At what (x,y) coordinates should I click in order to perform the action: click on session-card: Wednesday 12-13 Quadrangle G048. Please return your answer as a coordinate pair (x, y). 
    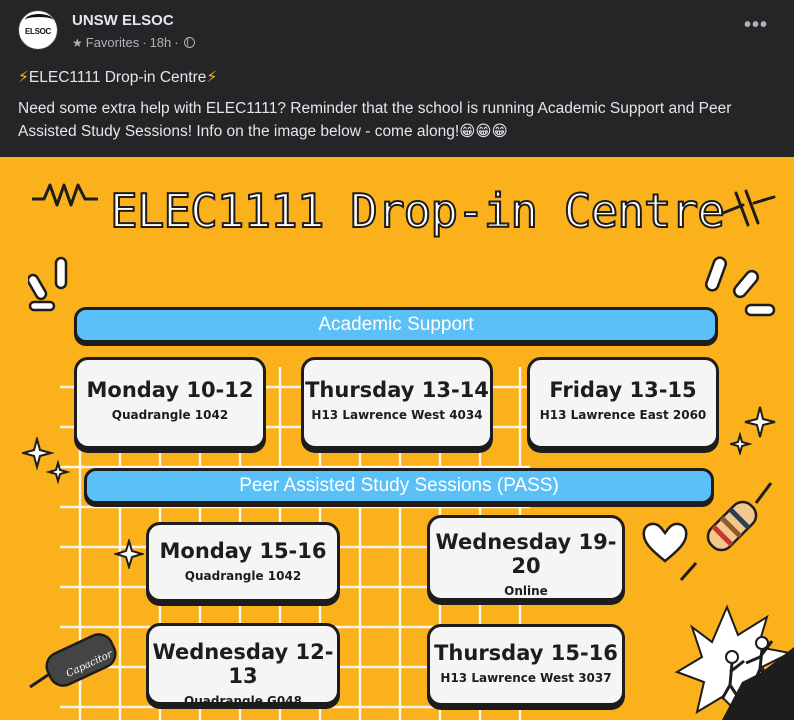
    Looking at the image, I should click on (243, 665).